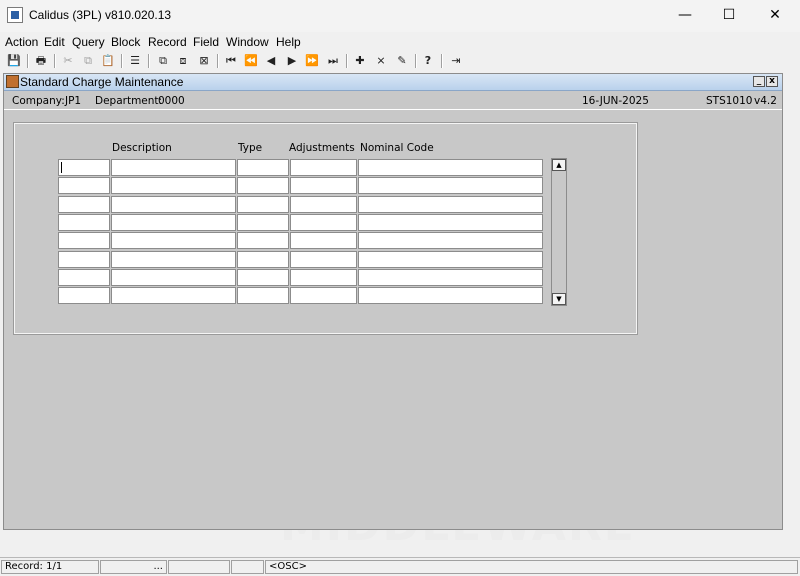  I want to click on previous-block-icon: ⏪, so click(251, 61).